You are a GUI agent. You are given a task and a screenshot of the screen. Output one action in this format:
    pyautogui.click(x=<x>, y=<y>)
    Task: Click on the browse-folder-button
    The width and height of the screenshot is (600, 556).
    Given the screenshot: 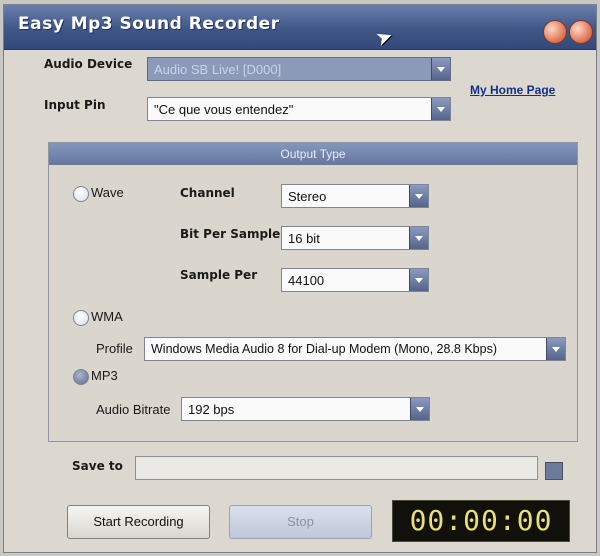 What is the action you would take?
    pyautogui.click(x=554, y=471)
    